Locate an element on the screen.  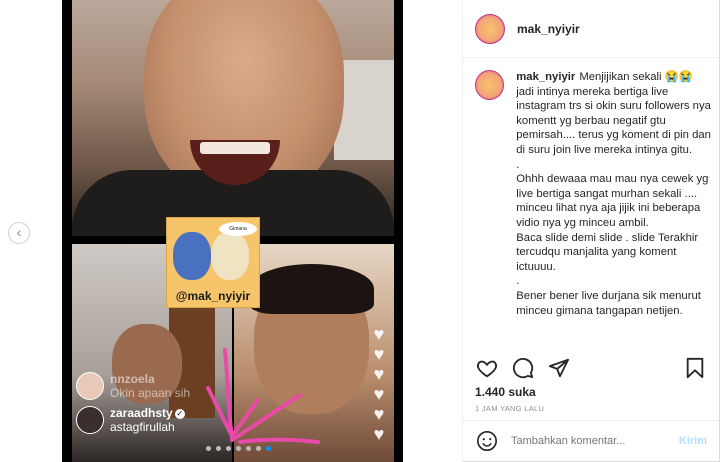
caption-username: mak_nyiyir is located at coordinates (545, 77).